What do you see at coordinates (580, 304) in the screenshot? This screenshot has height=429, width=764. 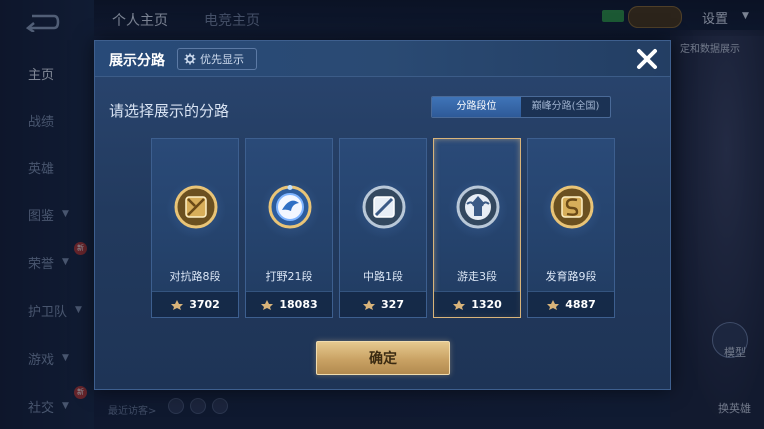 I see `lane-score: 4887` at bounding box center [580, 304].